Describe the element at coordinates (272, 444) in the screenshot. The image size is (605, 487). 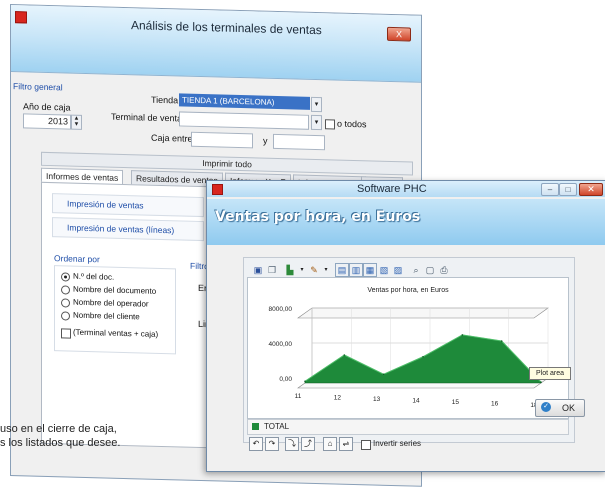
I see `rotate-right-icon: ↷` at that location.